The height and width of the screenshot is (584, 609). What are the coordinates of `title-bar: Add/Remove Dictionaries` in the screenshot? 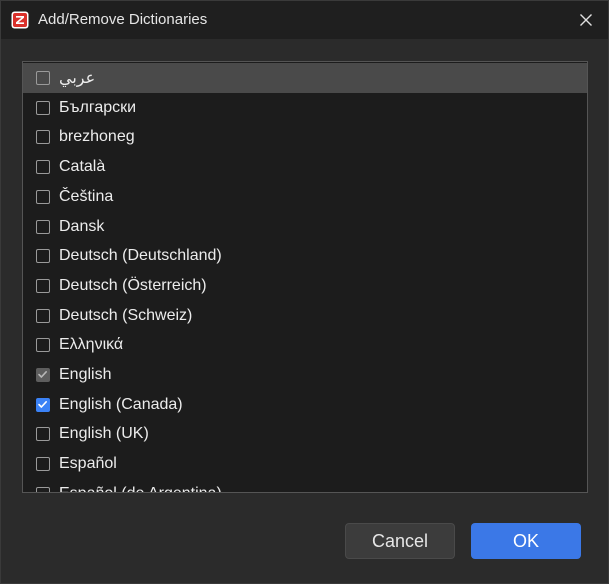 It's located at (304, 20).